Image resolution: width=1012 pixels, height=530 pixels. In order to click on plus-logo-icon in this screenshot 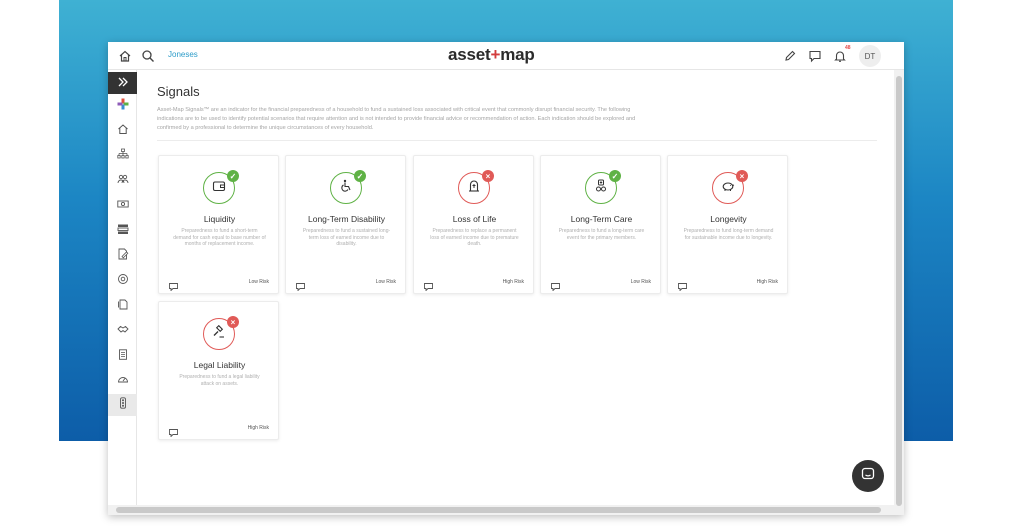, I will do `click(123, 106)`.